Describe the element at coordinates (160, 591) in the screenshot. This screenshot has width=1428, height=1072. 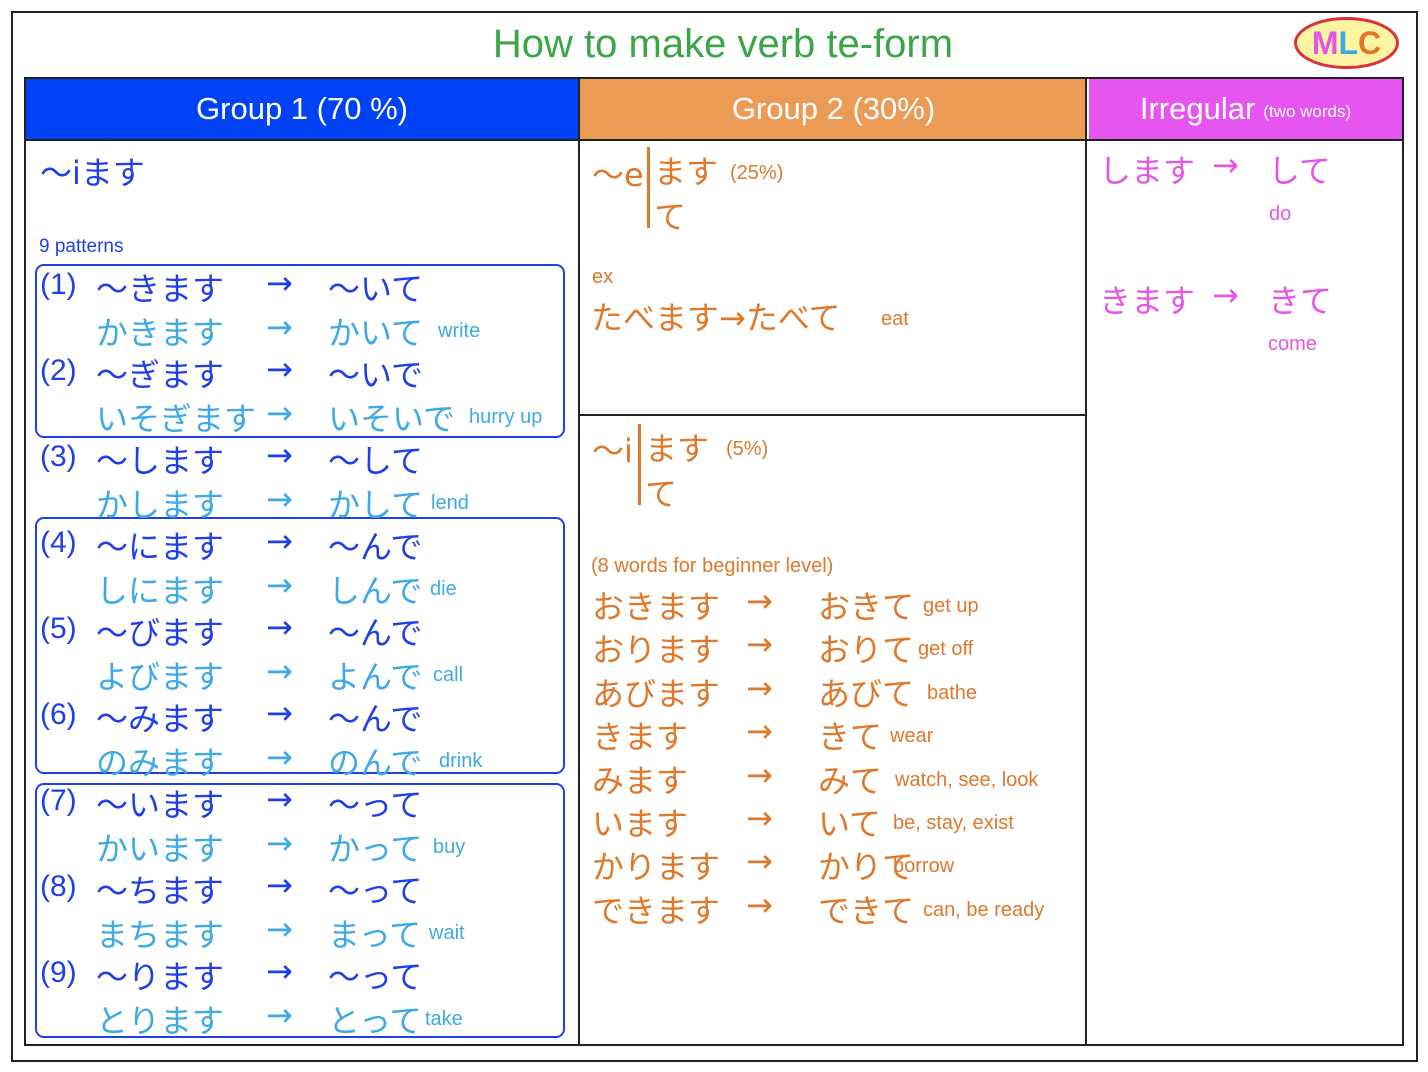
I see `example-masu-form: しにます` at that location.